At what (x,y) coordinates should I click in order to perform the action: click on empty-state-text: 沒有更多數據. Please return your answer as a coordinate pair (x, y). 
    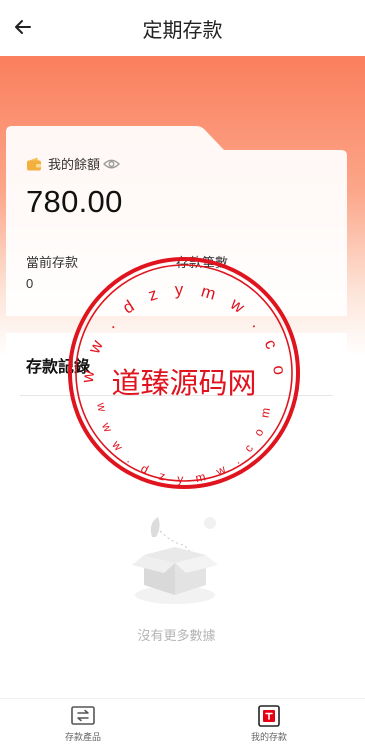
    Looking at the image, I should click on (176, 636).